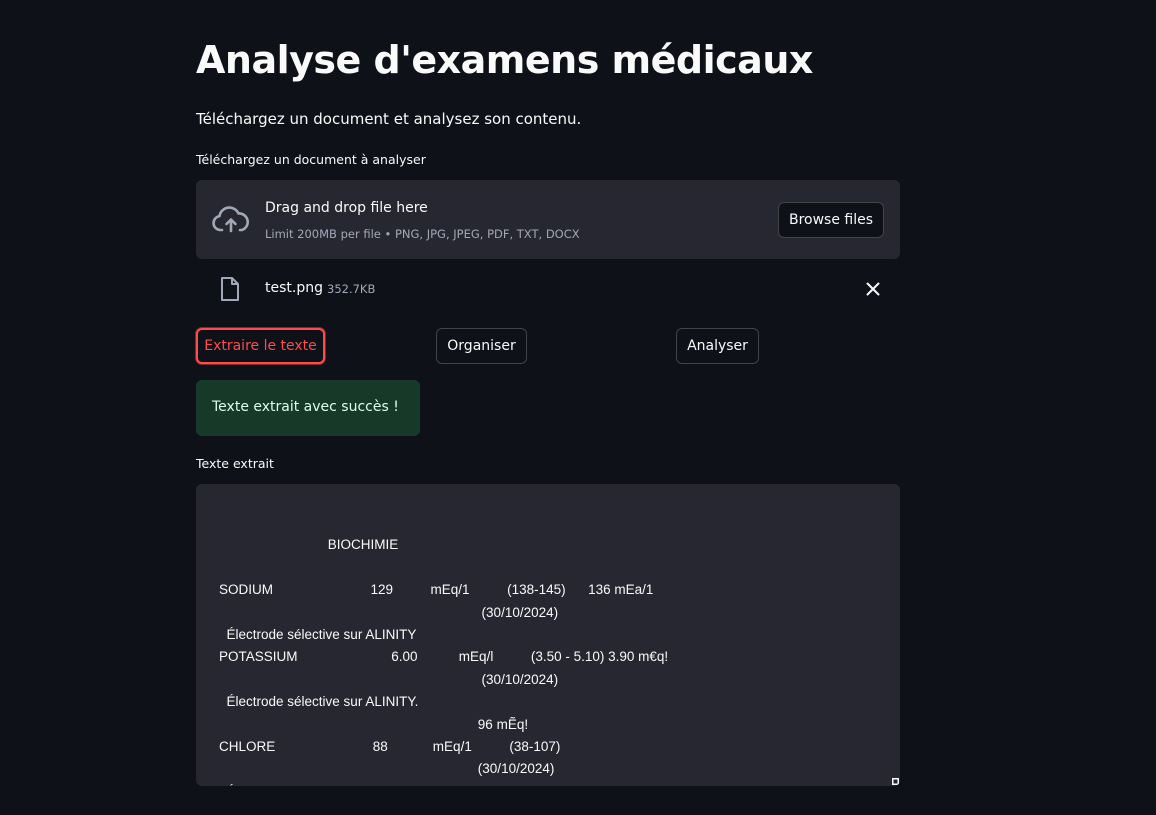 The height and width of the screenshot is (815, 1156). I want to click on uploader-label: Téléchargez un document à analyser, so click(311, 159).